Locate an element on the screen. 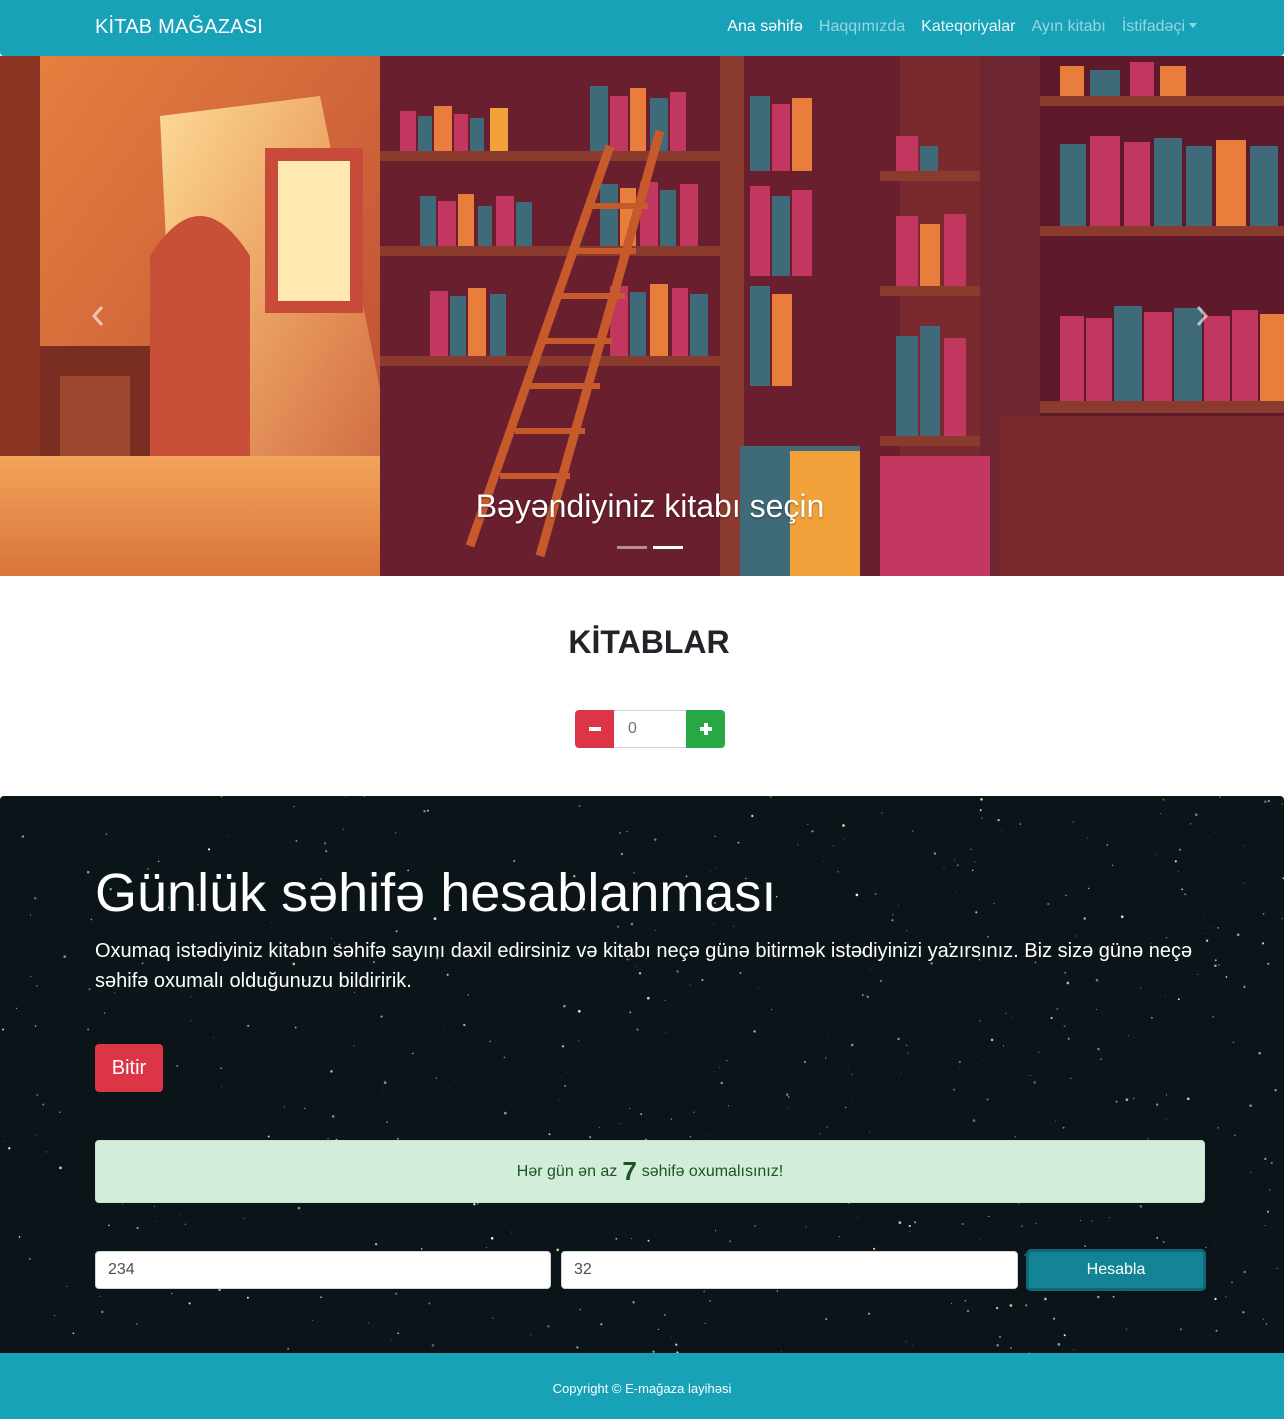 The image size is (1284, 1425). plus-icon is located at coordinates (705, 729).